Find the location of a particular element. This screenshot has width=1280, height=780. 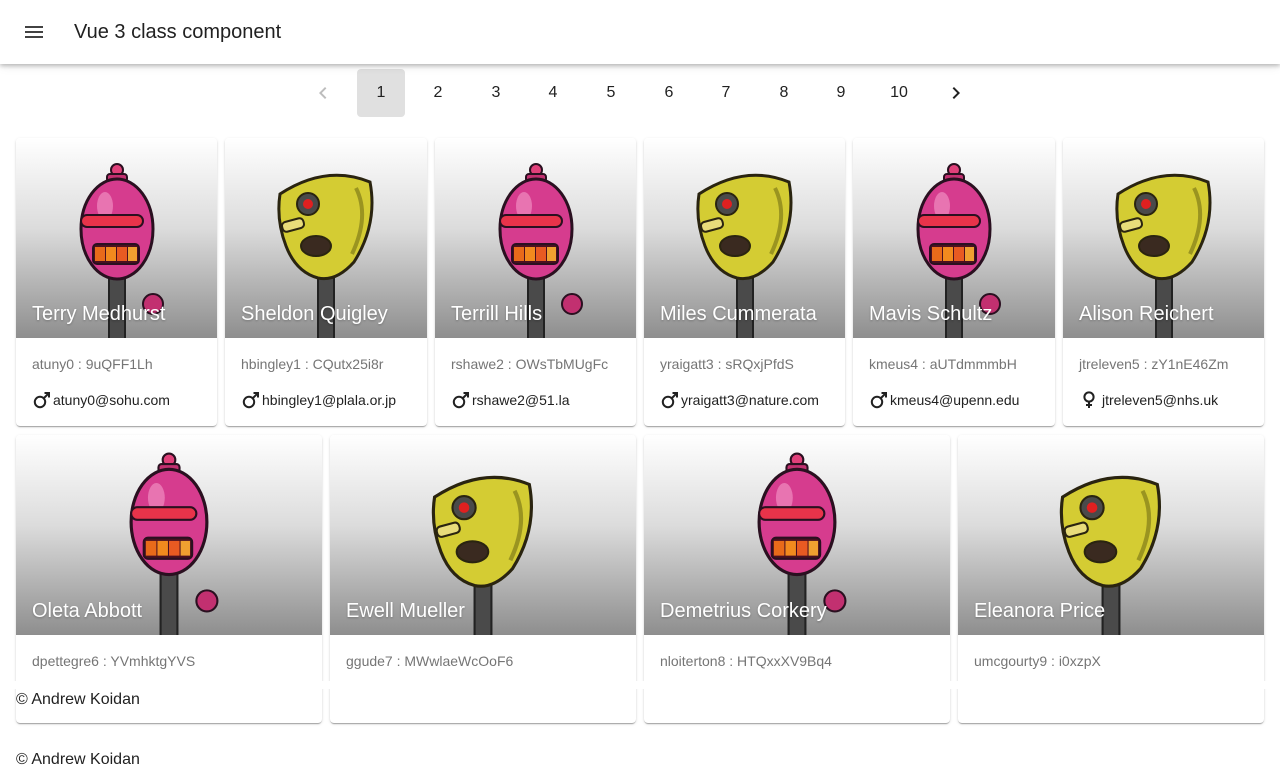

user-credentials: rshawe2 : OWsTbMUgFc is located at coordinates (530, 364).